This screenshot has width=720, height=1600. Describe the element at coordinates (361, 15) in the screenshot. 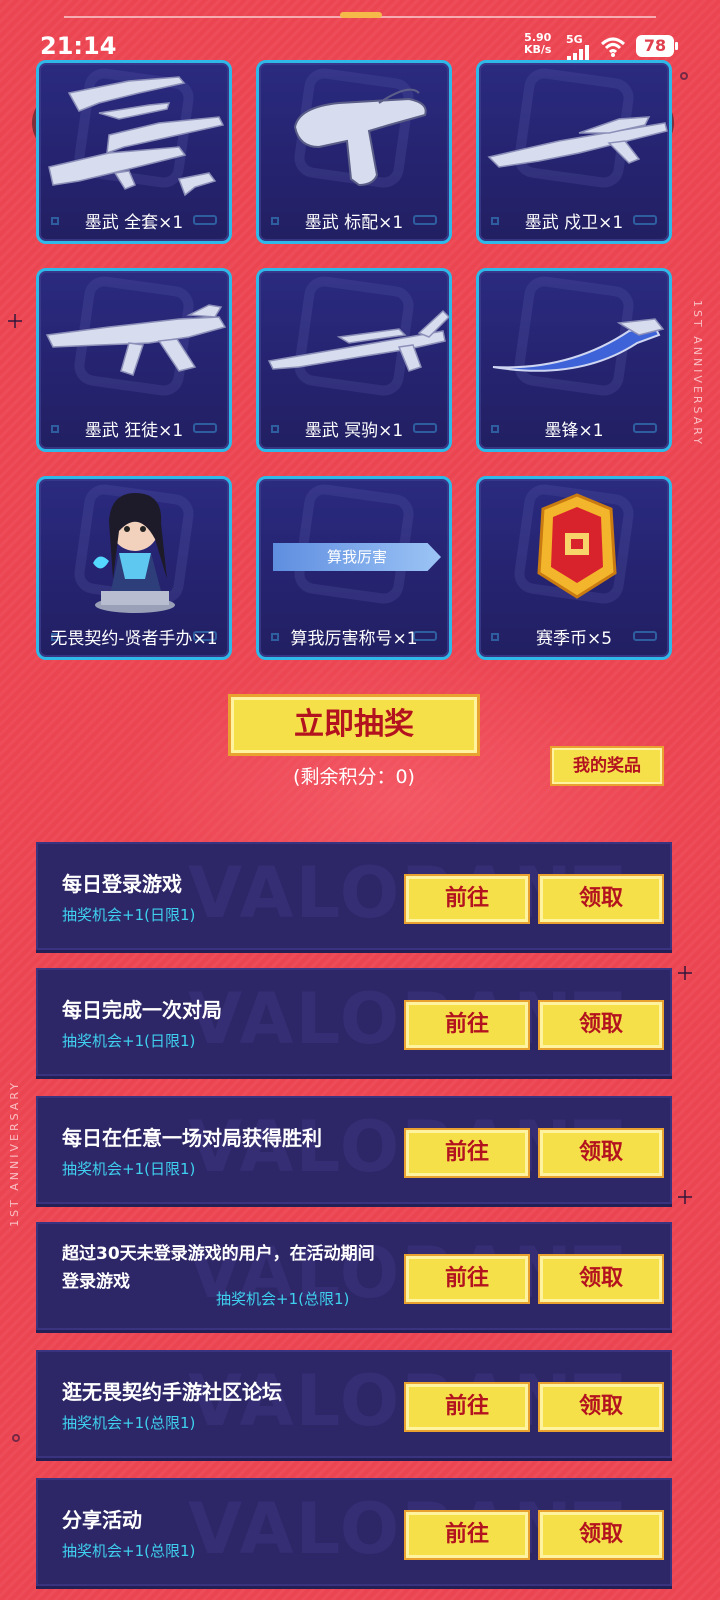

I see `top-decor-notch` at that location.